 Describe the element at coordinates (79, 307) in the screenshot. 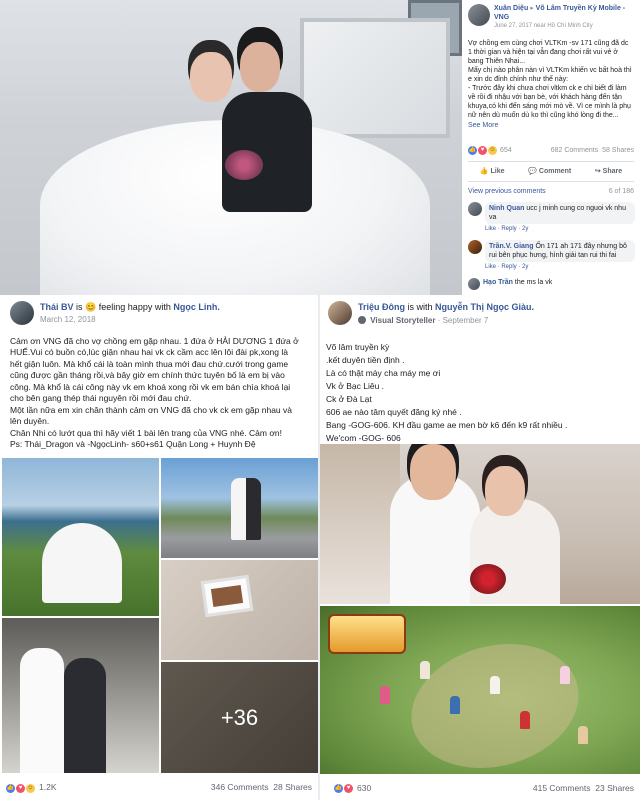

I see `status-text: is` at that location.